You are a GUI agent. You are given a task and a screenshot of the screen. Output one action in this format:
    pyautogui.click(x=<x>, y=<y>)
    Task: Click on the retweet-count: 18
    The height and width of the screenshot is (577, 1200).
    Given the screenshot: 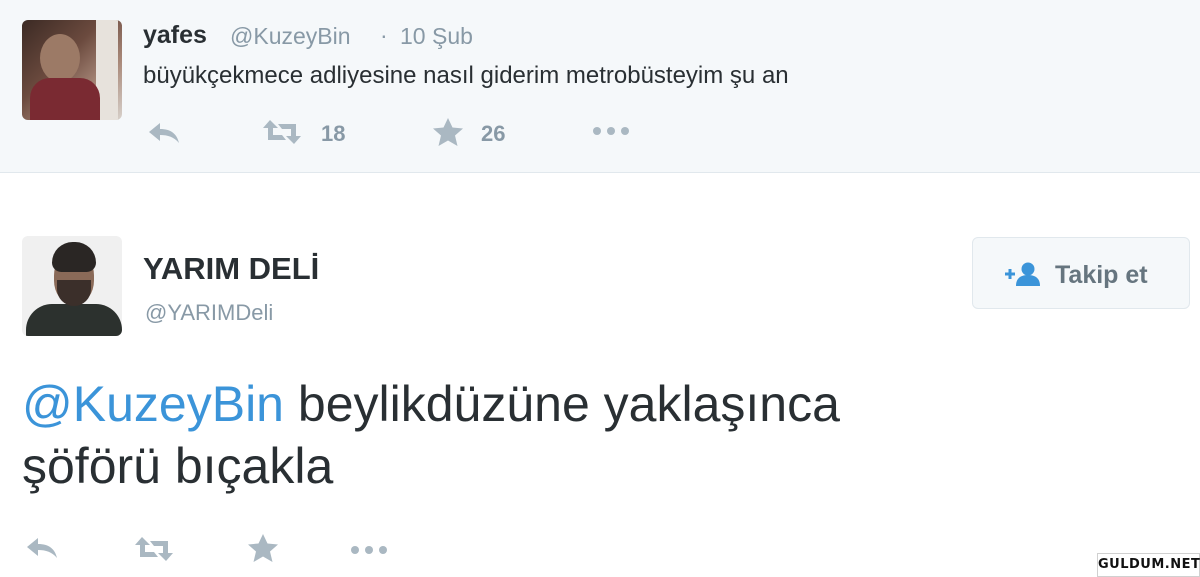 What is the action you would take?
    pyautogui.click(x=333, y=133)
    